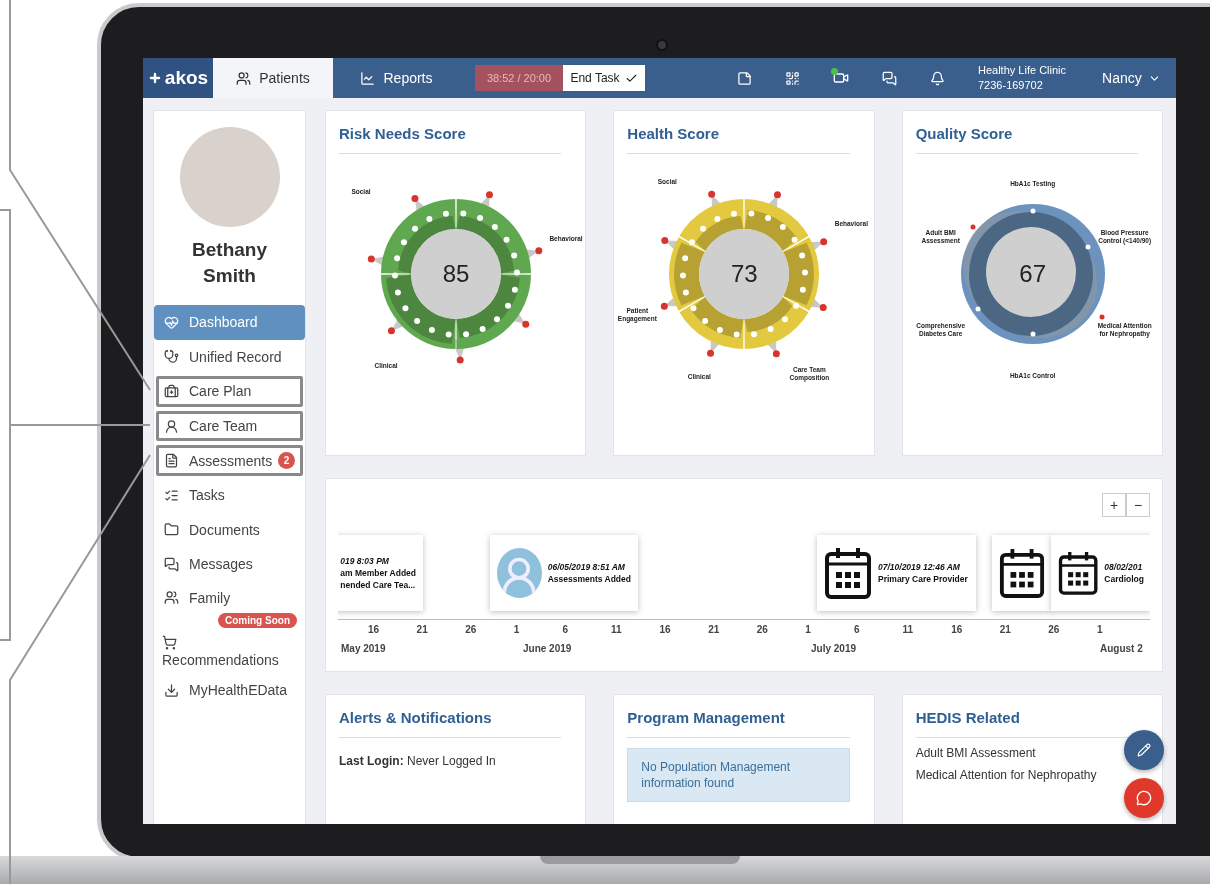 This screenshot has width=1210, height=884. I want to click on last-login-text: Last Login: Never Logged In, so click(418, 761).